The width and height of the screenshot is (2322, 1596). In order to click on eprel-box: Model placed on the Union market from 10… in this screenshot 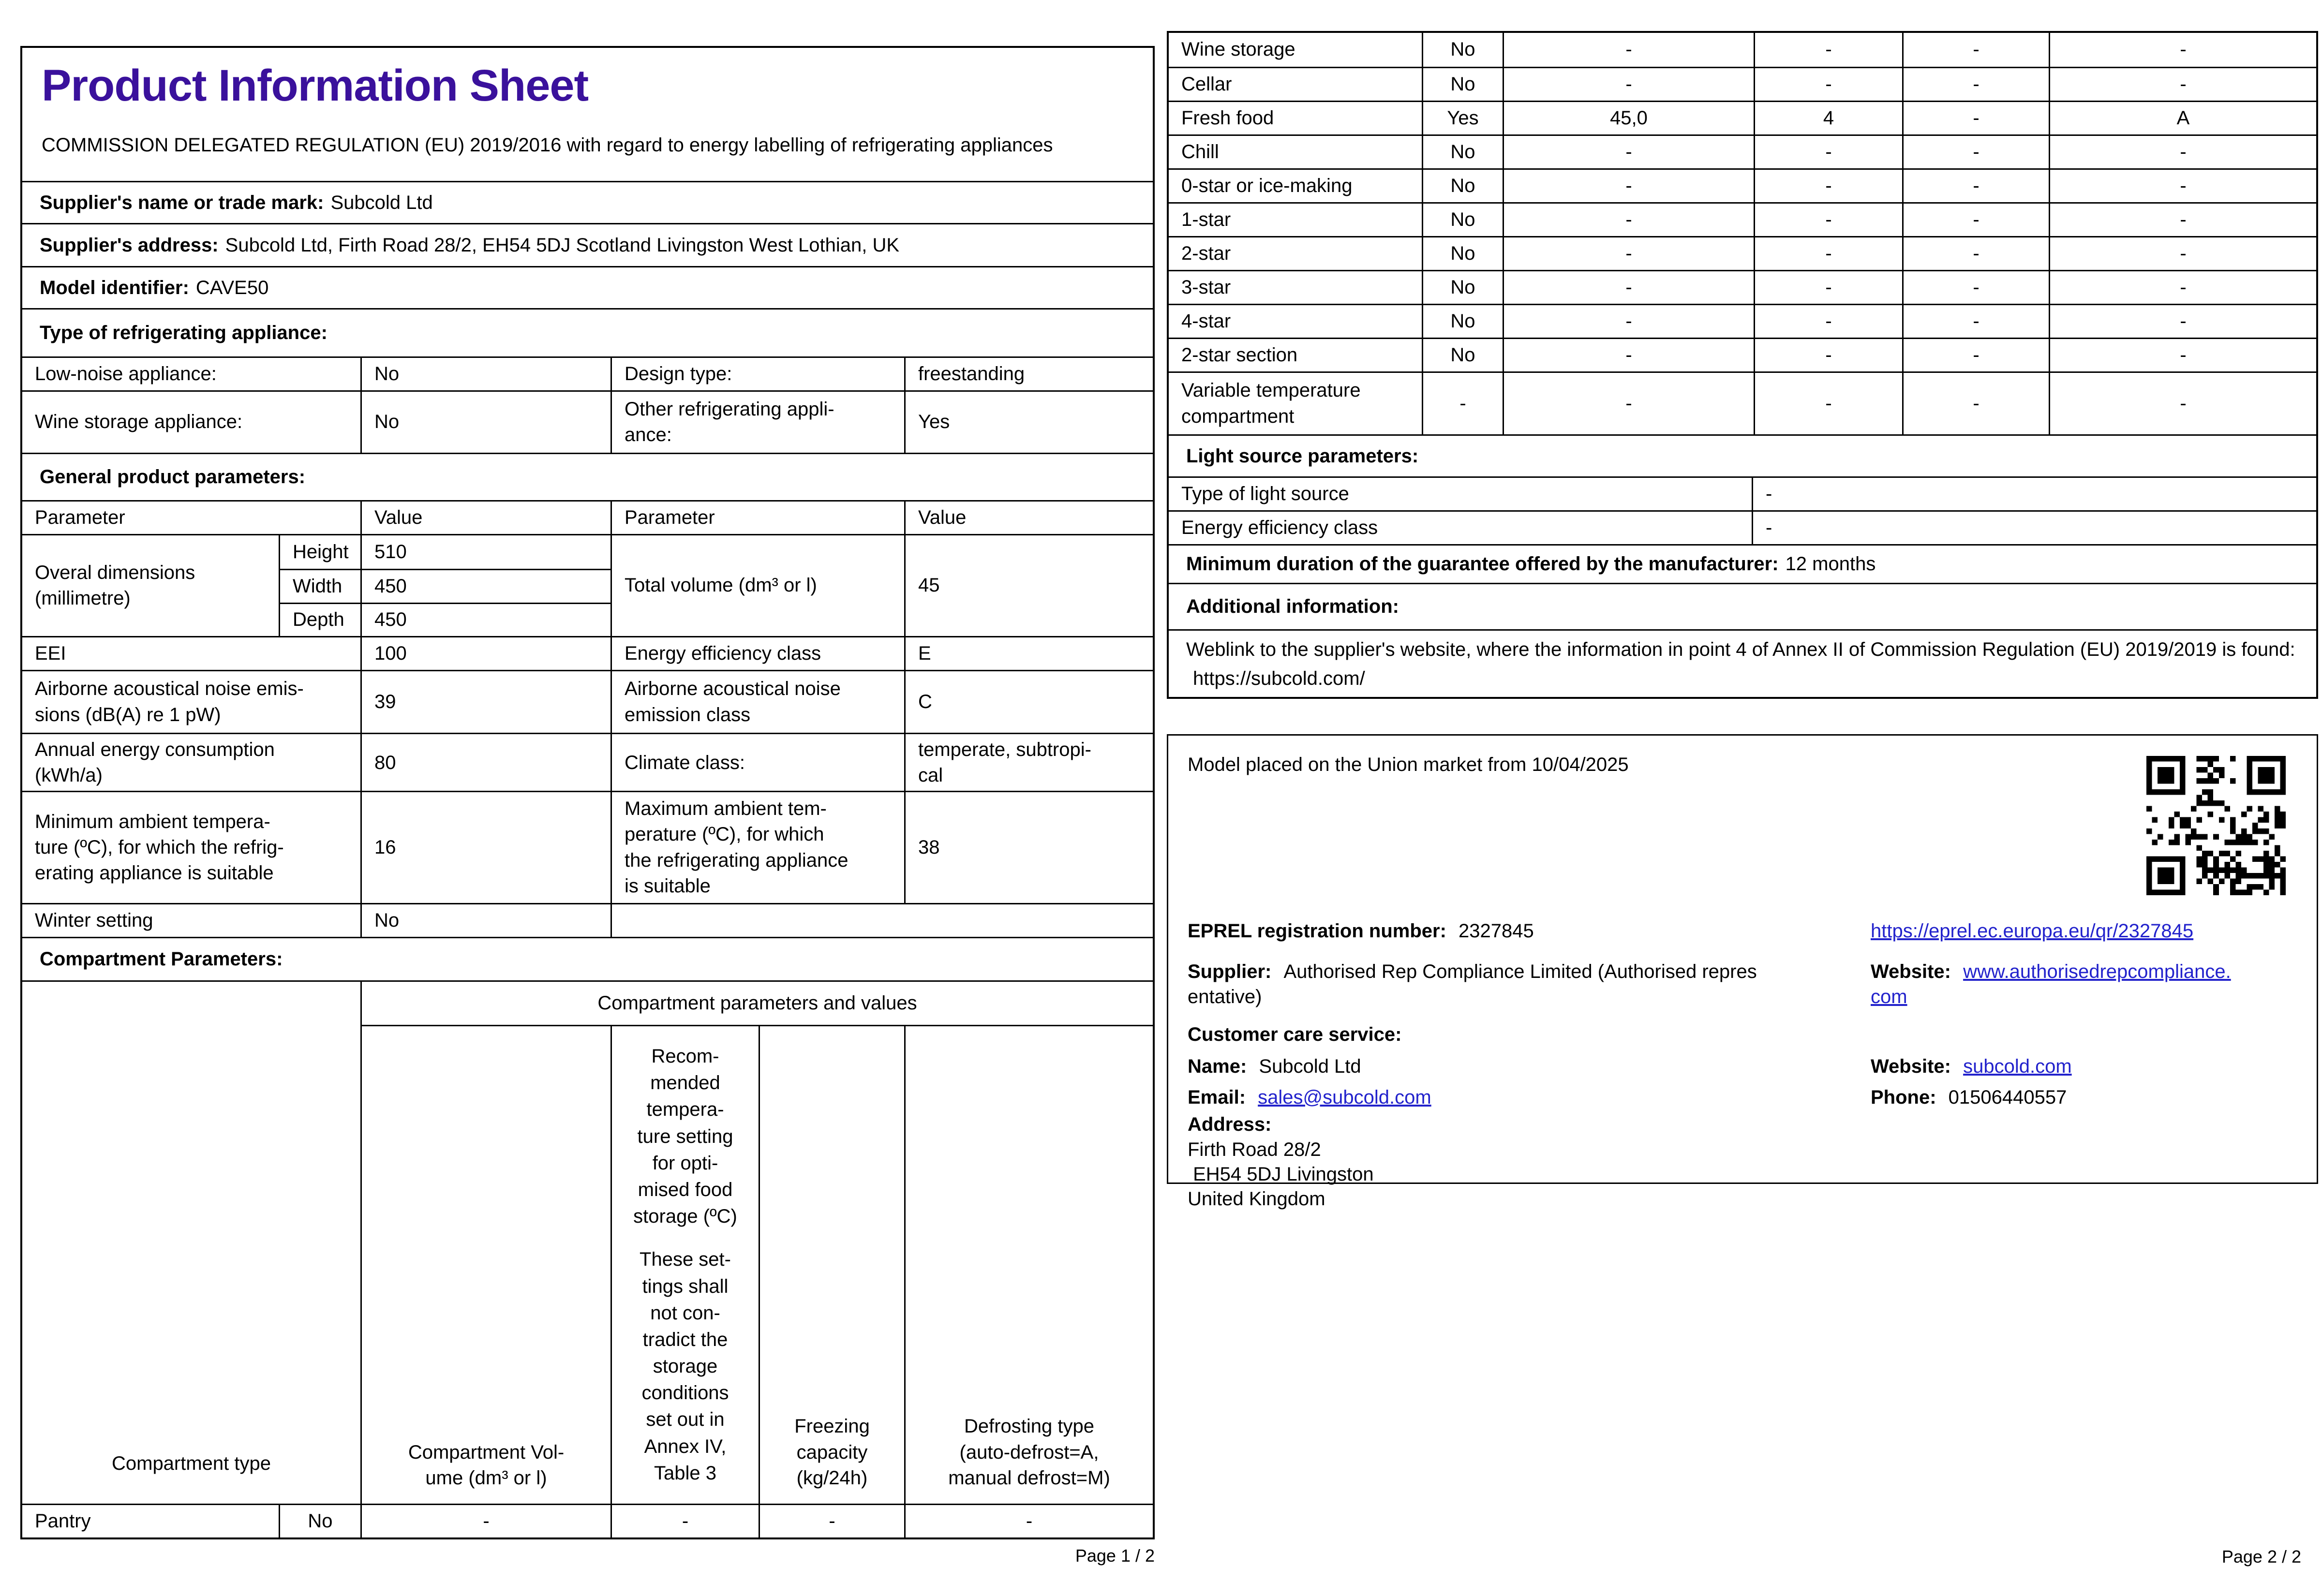, I will do `click(1742, 972)`.